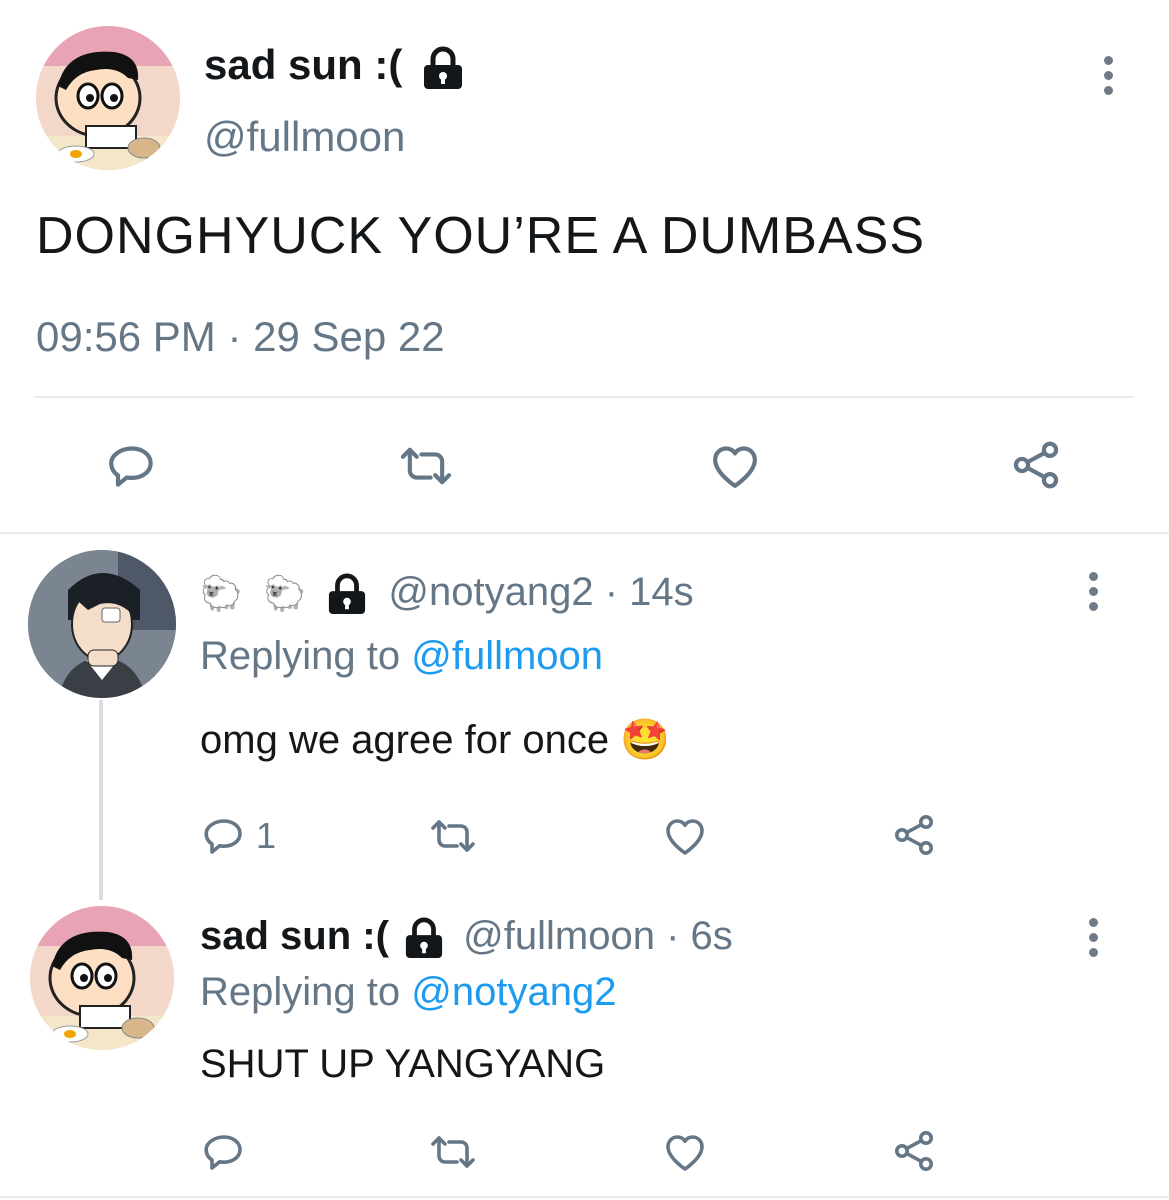 Image resolution: width=1169 pixels, height=1200 pixels. I want to click on replying-to: Replying to @fullmoon, so click(401, 656).